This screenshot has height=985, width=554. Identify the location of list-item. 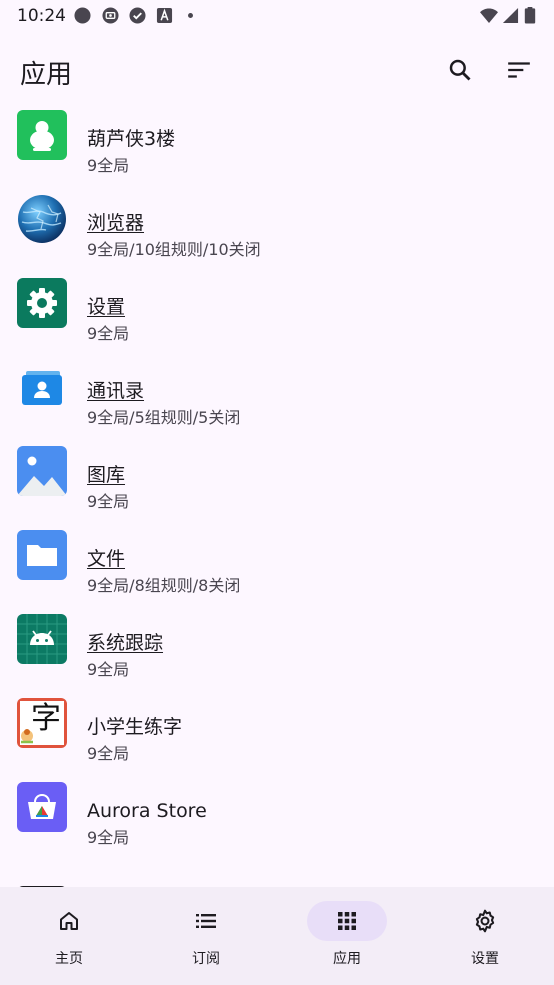
(277, 870).